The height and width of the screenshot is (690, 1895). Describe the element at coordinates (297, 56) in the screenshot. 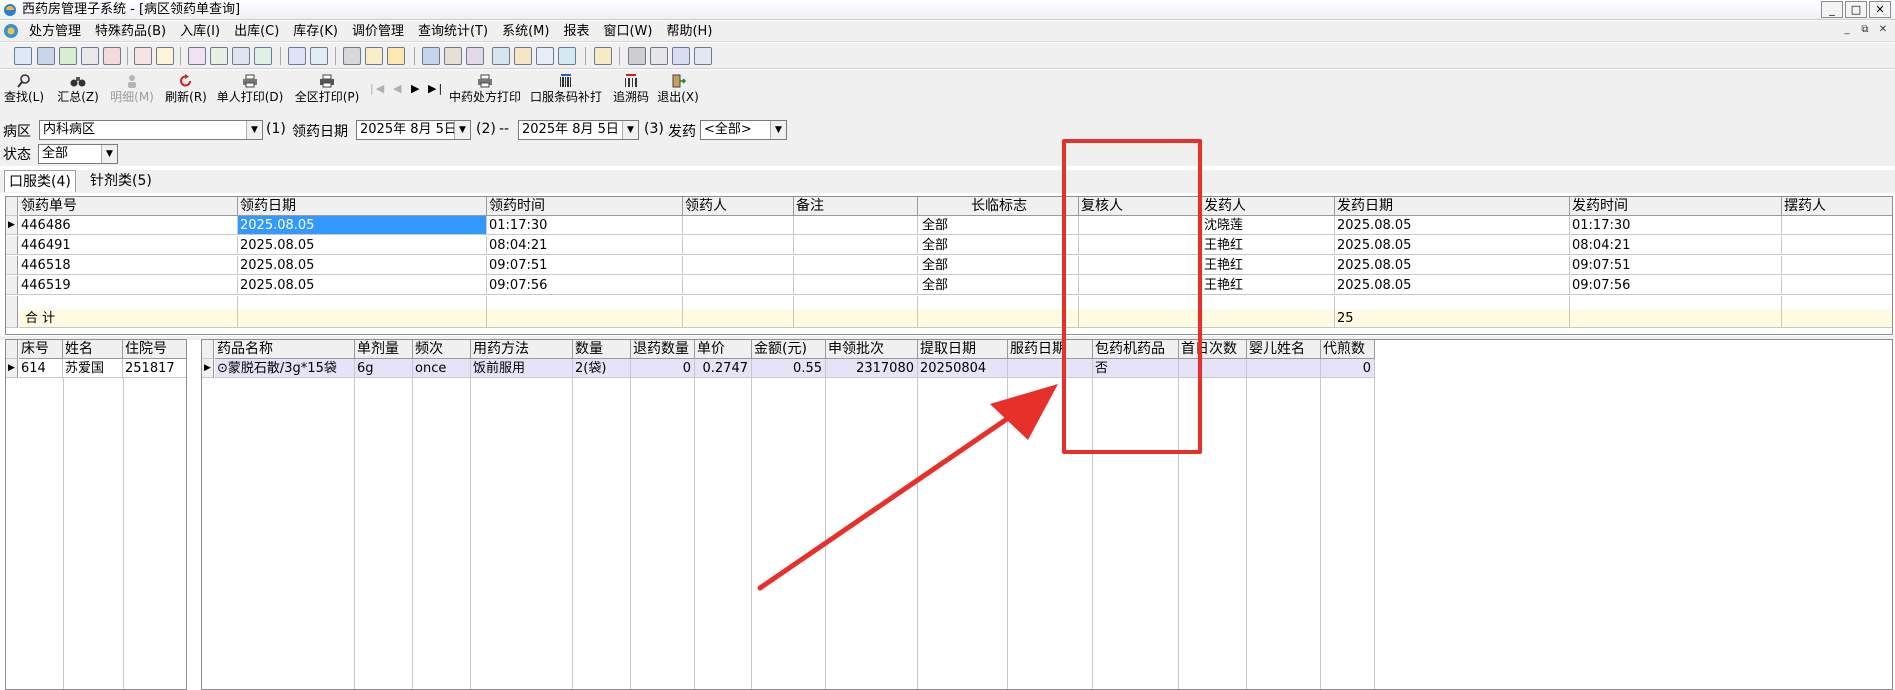

I see `toolbar-edit-icon` at that location.